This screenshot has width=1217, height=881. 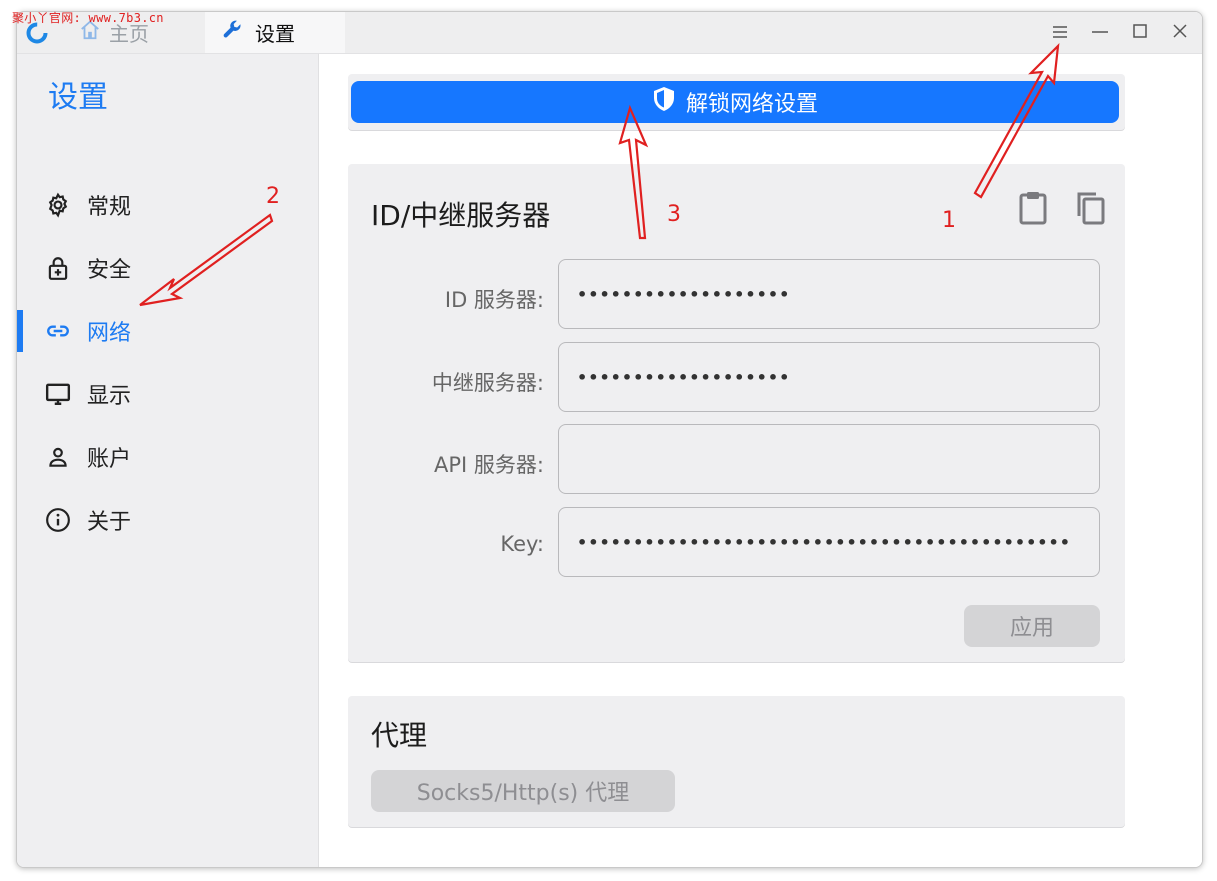 What do you see at coordinates (736, 761) in the screenshot?
I see `proxy-card: 代理 Socks5/Http(s) 代理` at bounding box center [736, 761].